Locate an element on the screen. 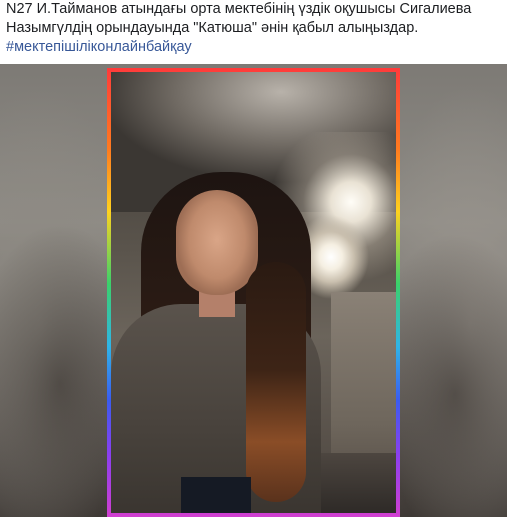  face is located at coordinates (217, 242).